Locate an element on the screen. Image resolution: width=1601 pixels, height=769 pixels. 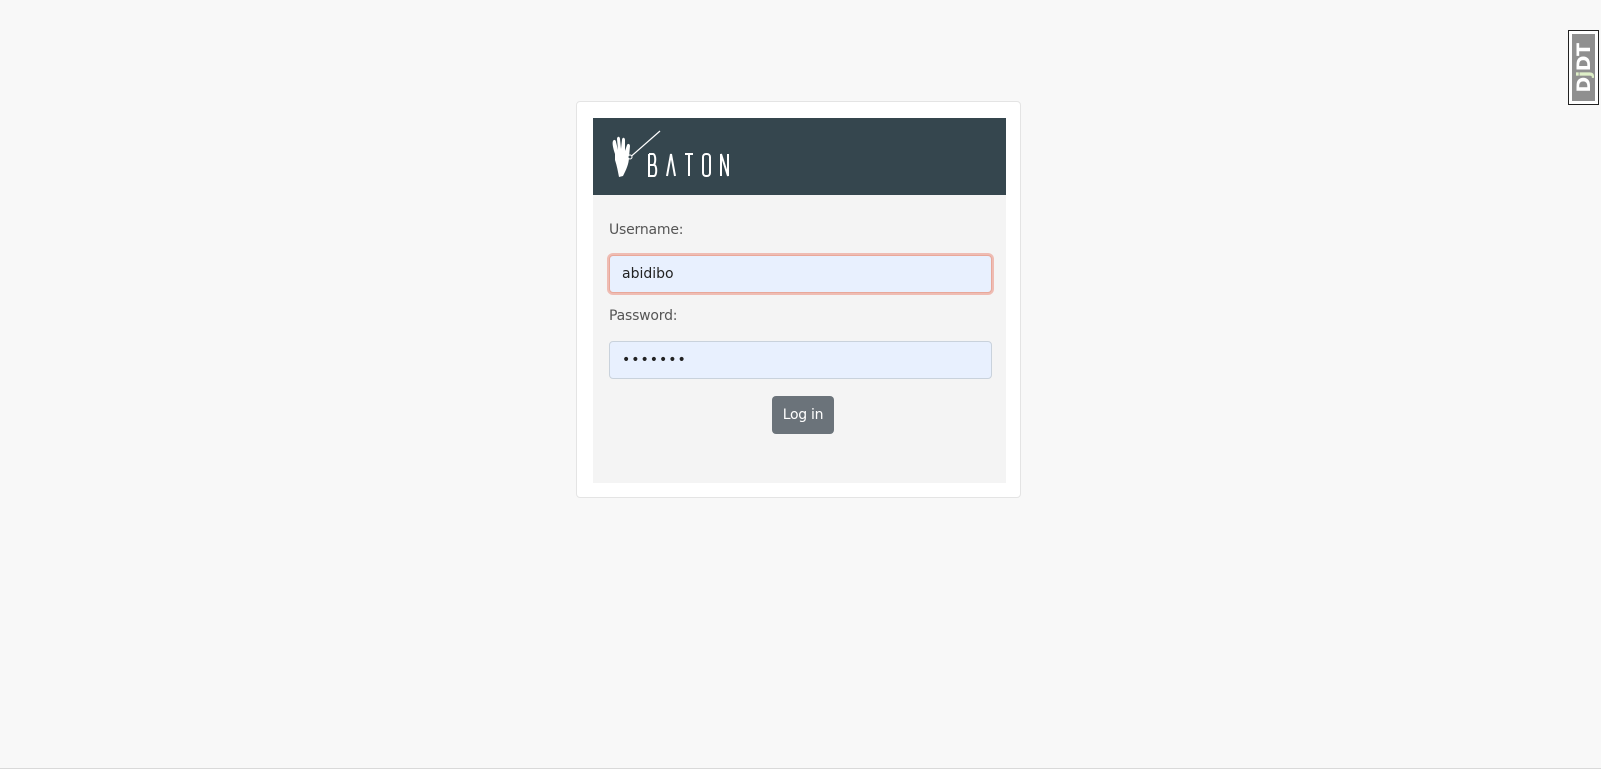
baton-wordmark is located at coordinates (688, 165).